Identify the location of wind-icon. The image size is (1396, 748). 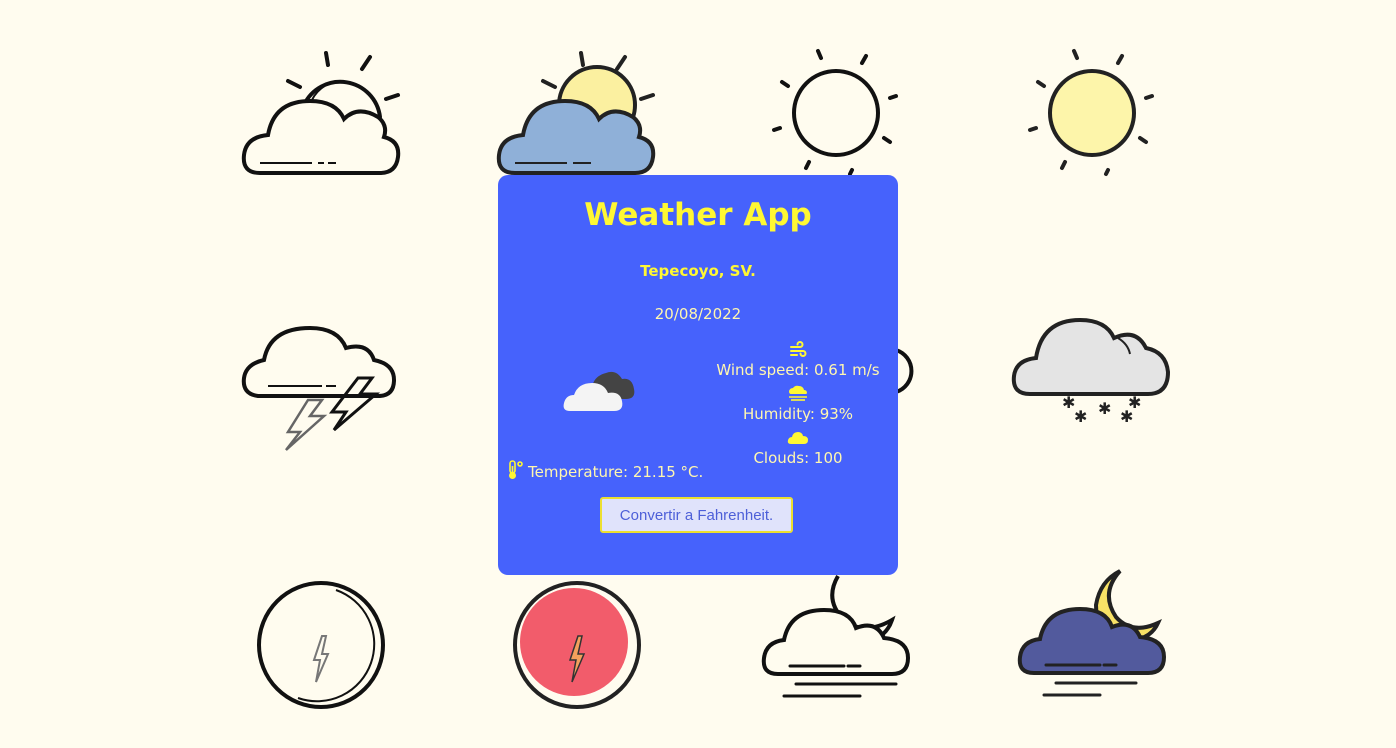
(798, 351).